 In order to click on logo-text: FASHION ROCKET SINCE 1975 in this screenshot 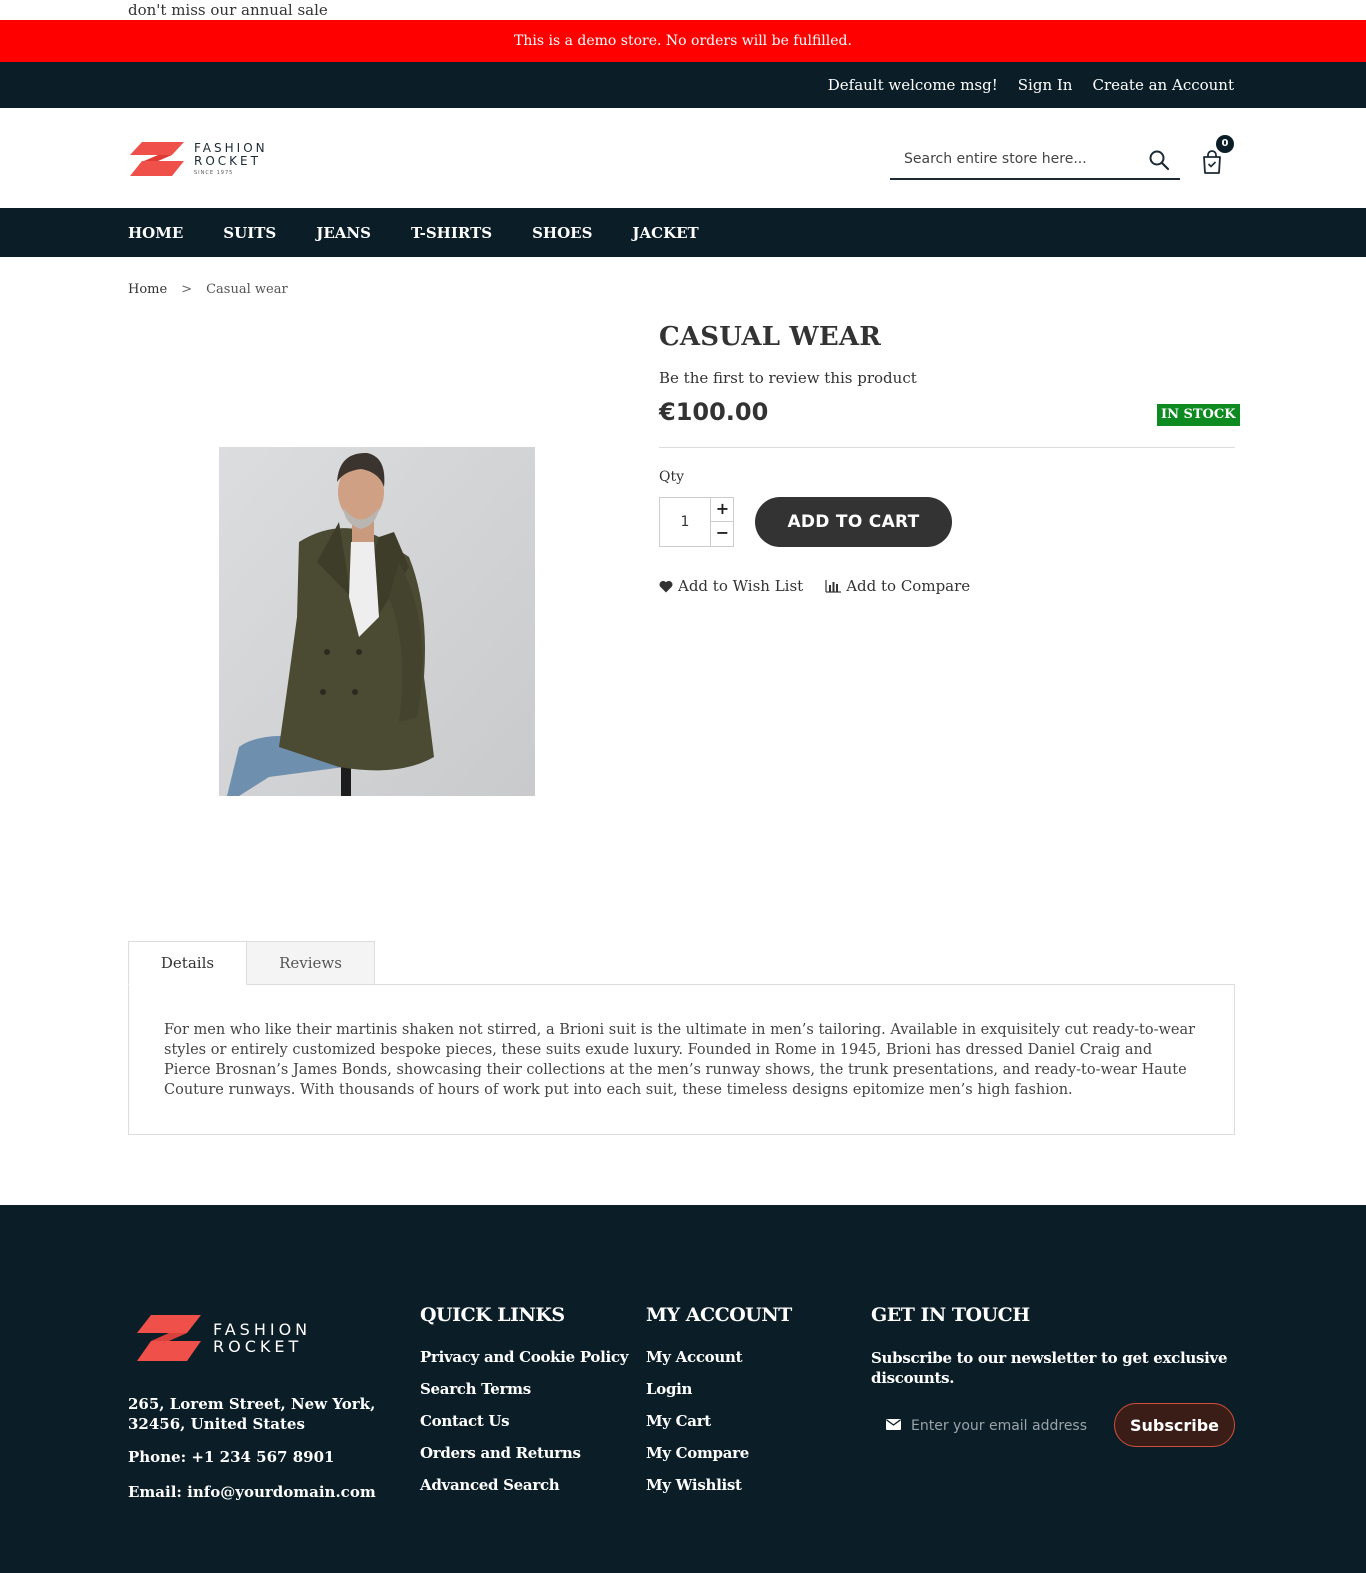, I will do `click(231, 159)`.